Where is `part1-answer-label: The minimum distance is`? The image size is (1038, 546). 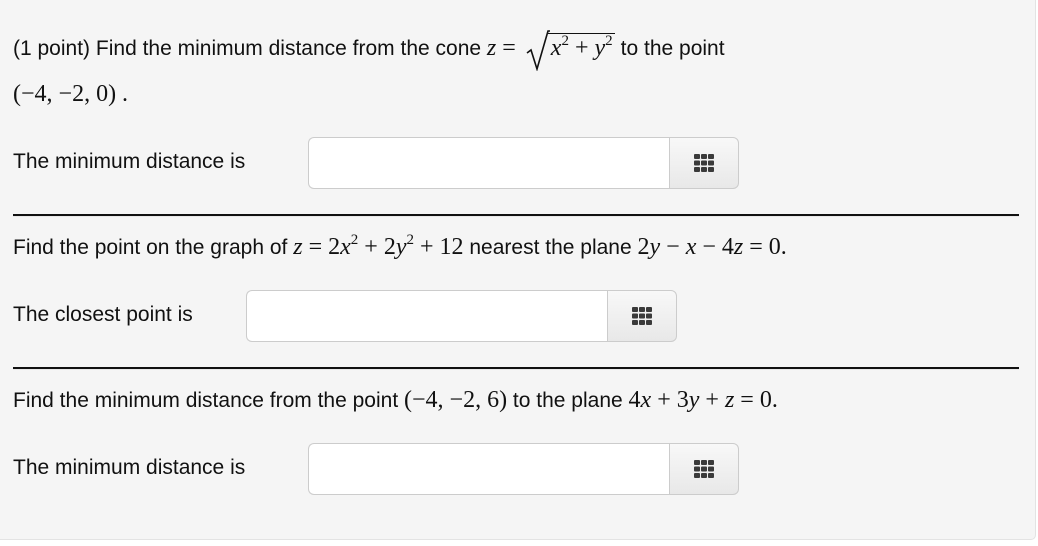 part1-answer-label: The minimum distance is is located at coordinates (129, 161).